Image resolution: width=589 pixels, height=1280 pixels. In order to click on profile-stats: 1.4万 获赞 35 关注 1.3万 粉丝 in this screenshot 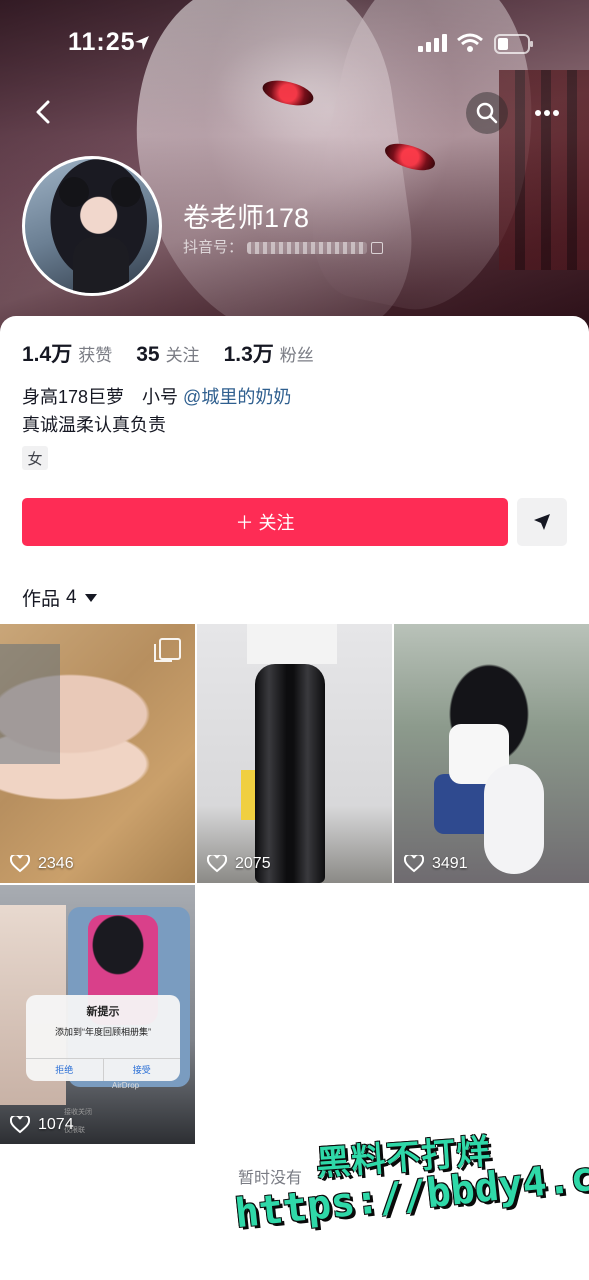, I will do `click(180, 353)`.